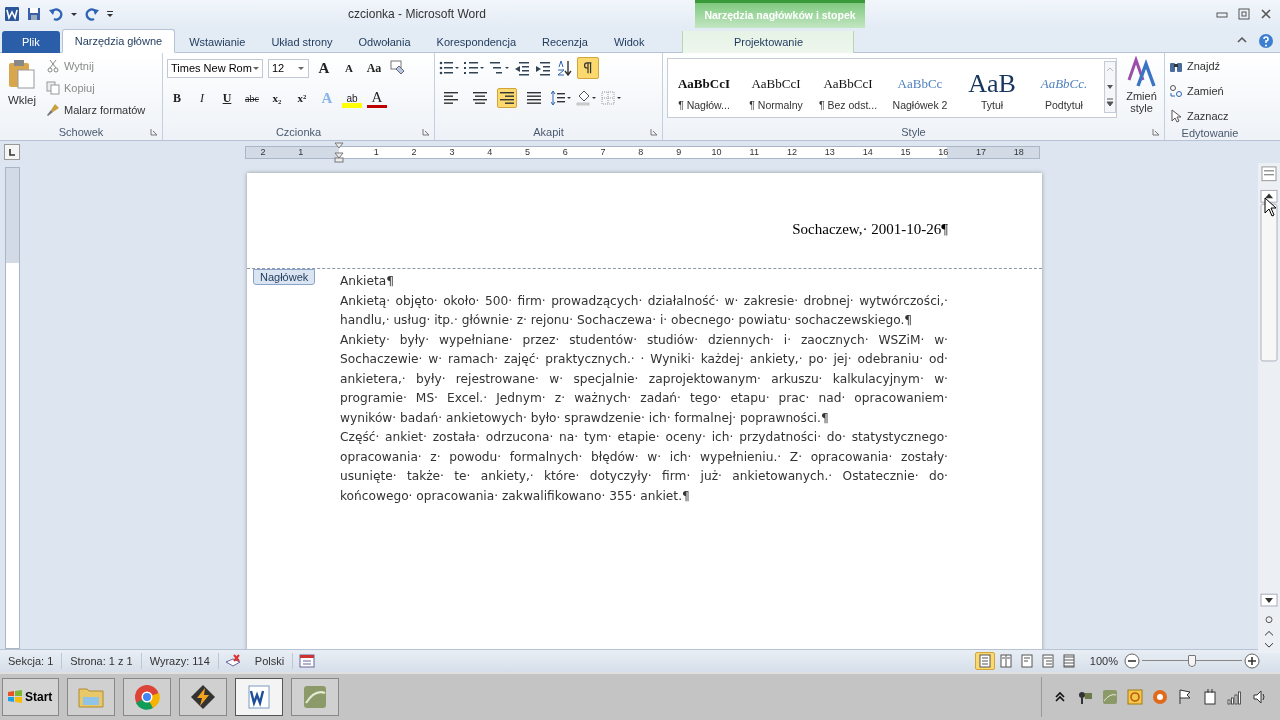 This screenshot has width=1280, height=720. Describe the element at coordinates (31, 661) in the screenshot. I see `status-item: Sekcja: 1` at that location.